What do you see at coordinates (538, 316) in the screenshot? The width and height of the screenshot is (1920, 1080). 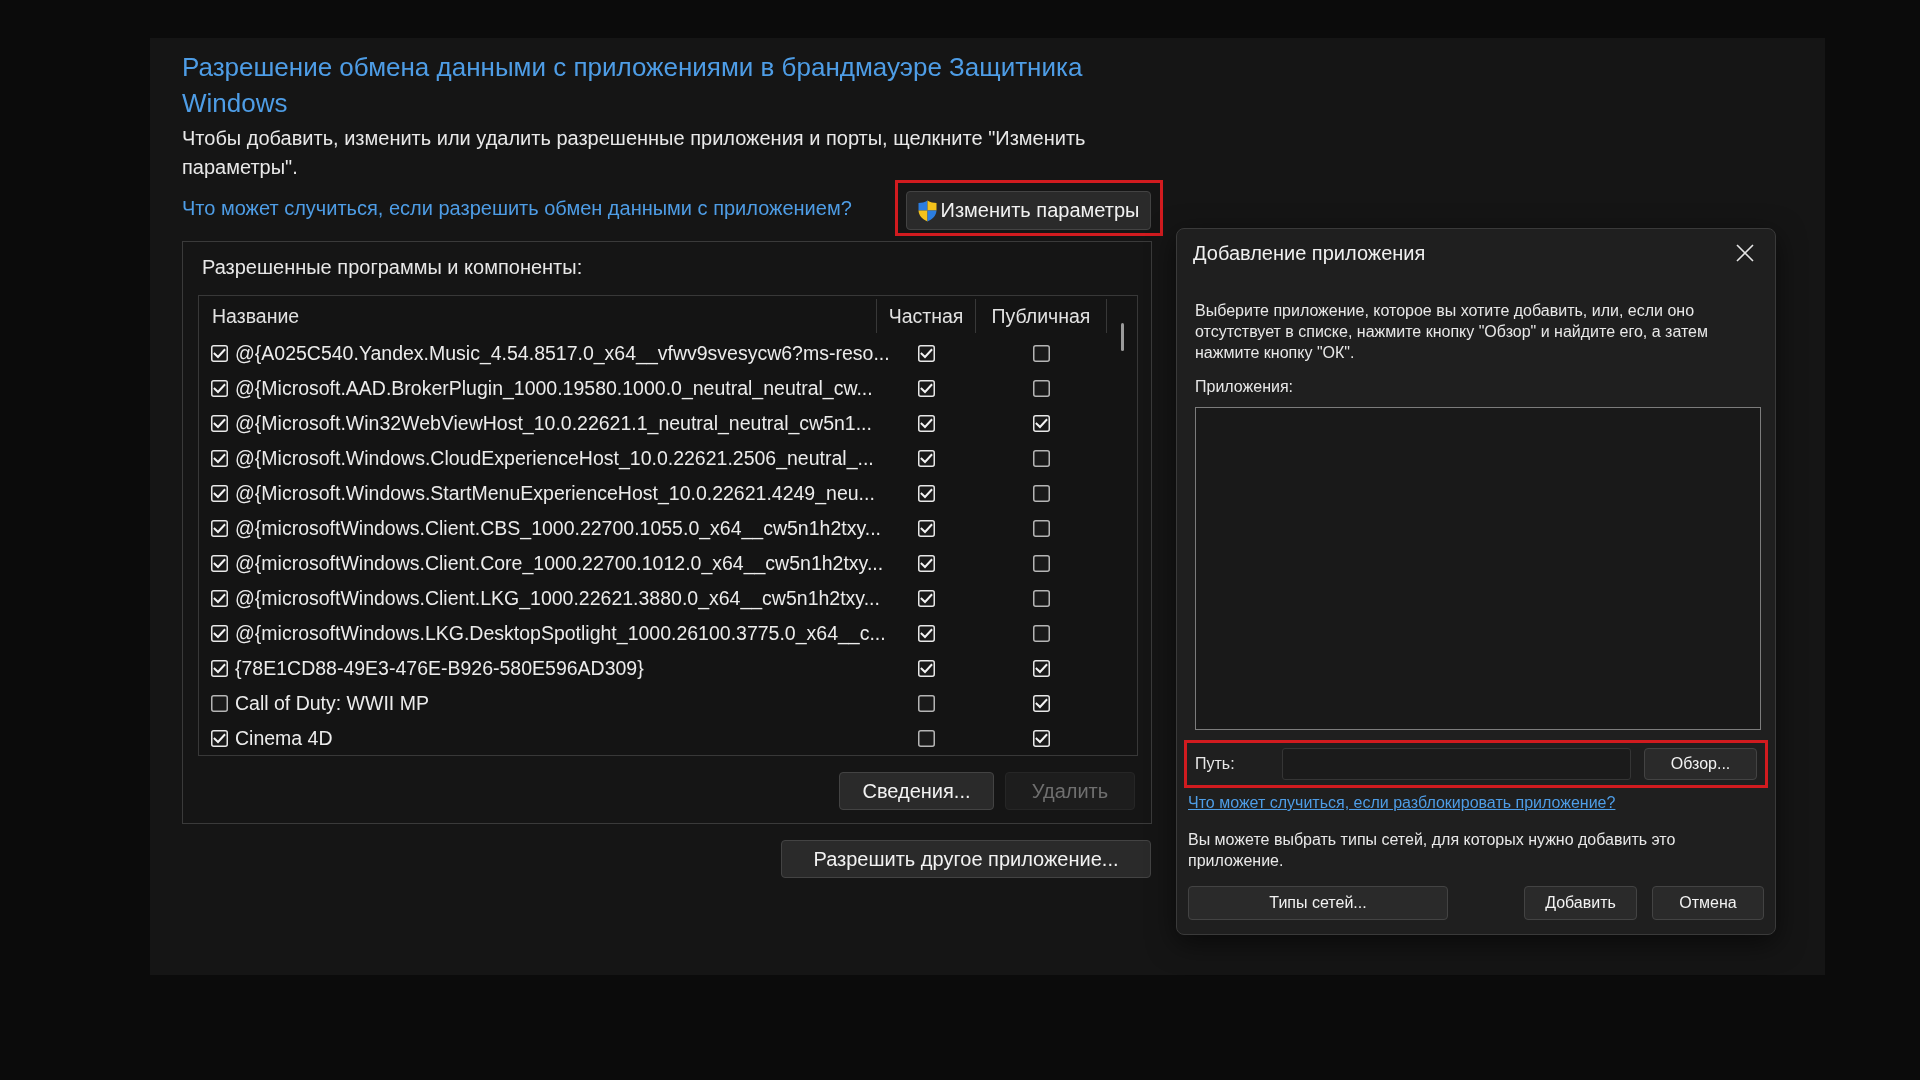 I see `column-header: Название` at bounding box center [538, 316].